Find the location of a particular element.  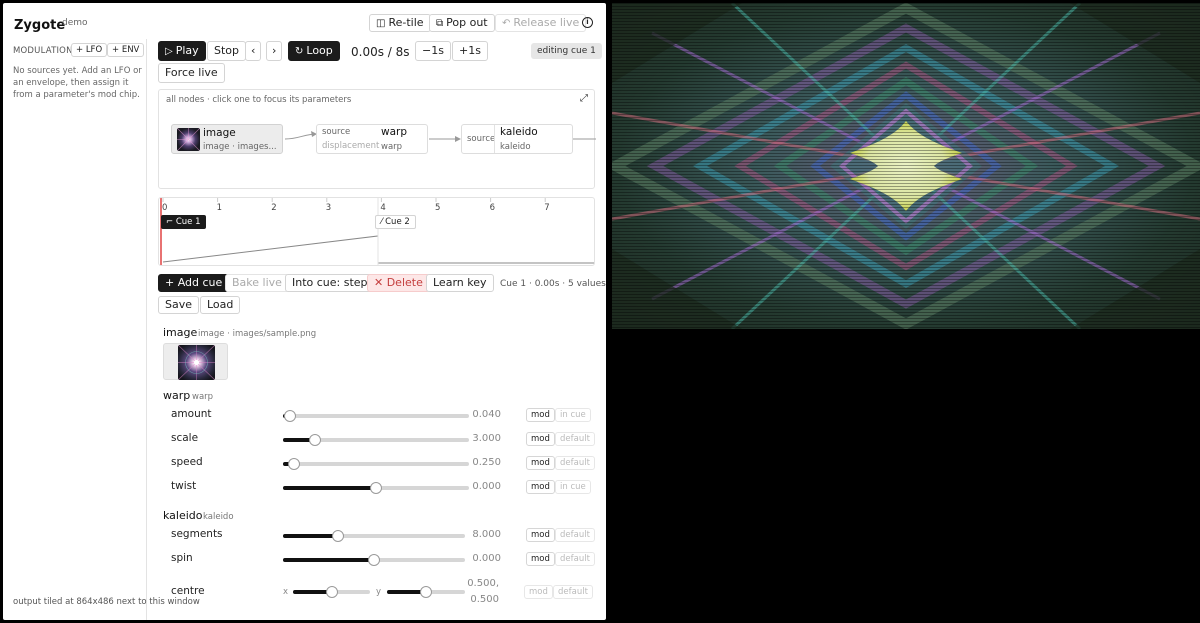

node-warp: source displacement warp warp is located at coordinates (372, 139).